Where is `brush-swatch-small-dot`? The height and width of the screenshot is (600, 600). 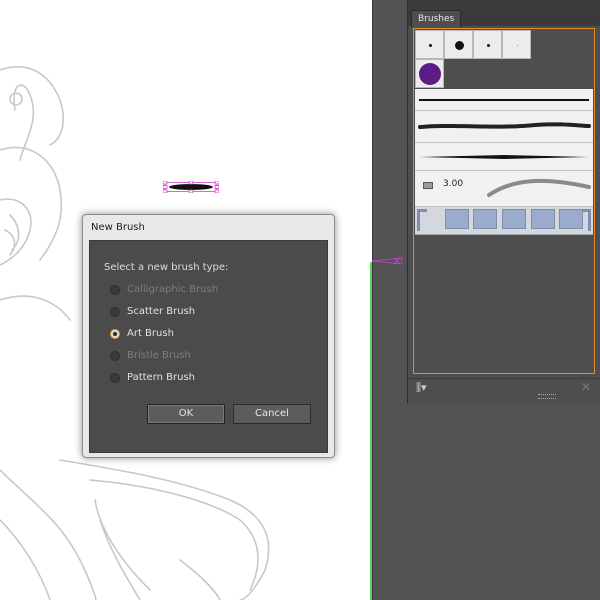
brush-swatch-small-dot is located at coordinates (429, 44).